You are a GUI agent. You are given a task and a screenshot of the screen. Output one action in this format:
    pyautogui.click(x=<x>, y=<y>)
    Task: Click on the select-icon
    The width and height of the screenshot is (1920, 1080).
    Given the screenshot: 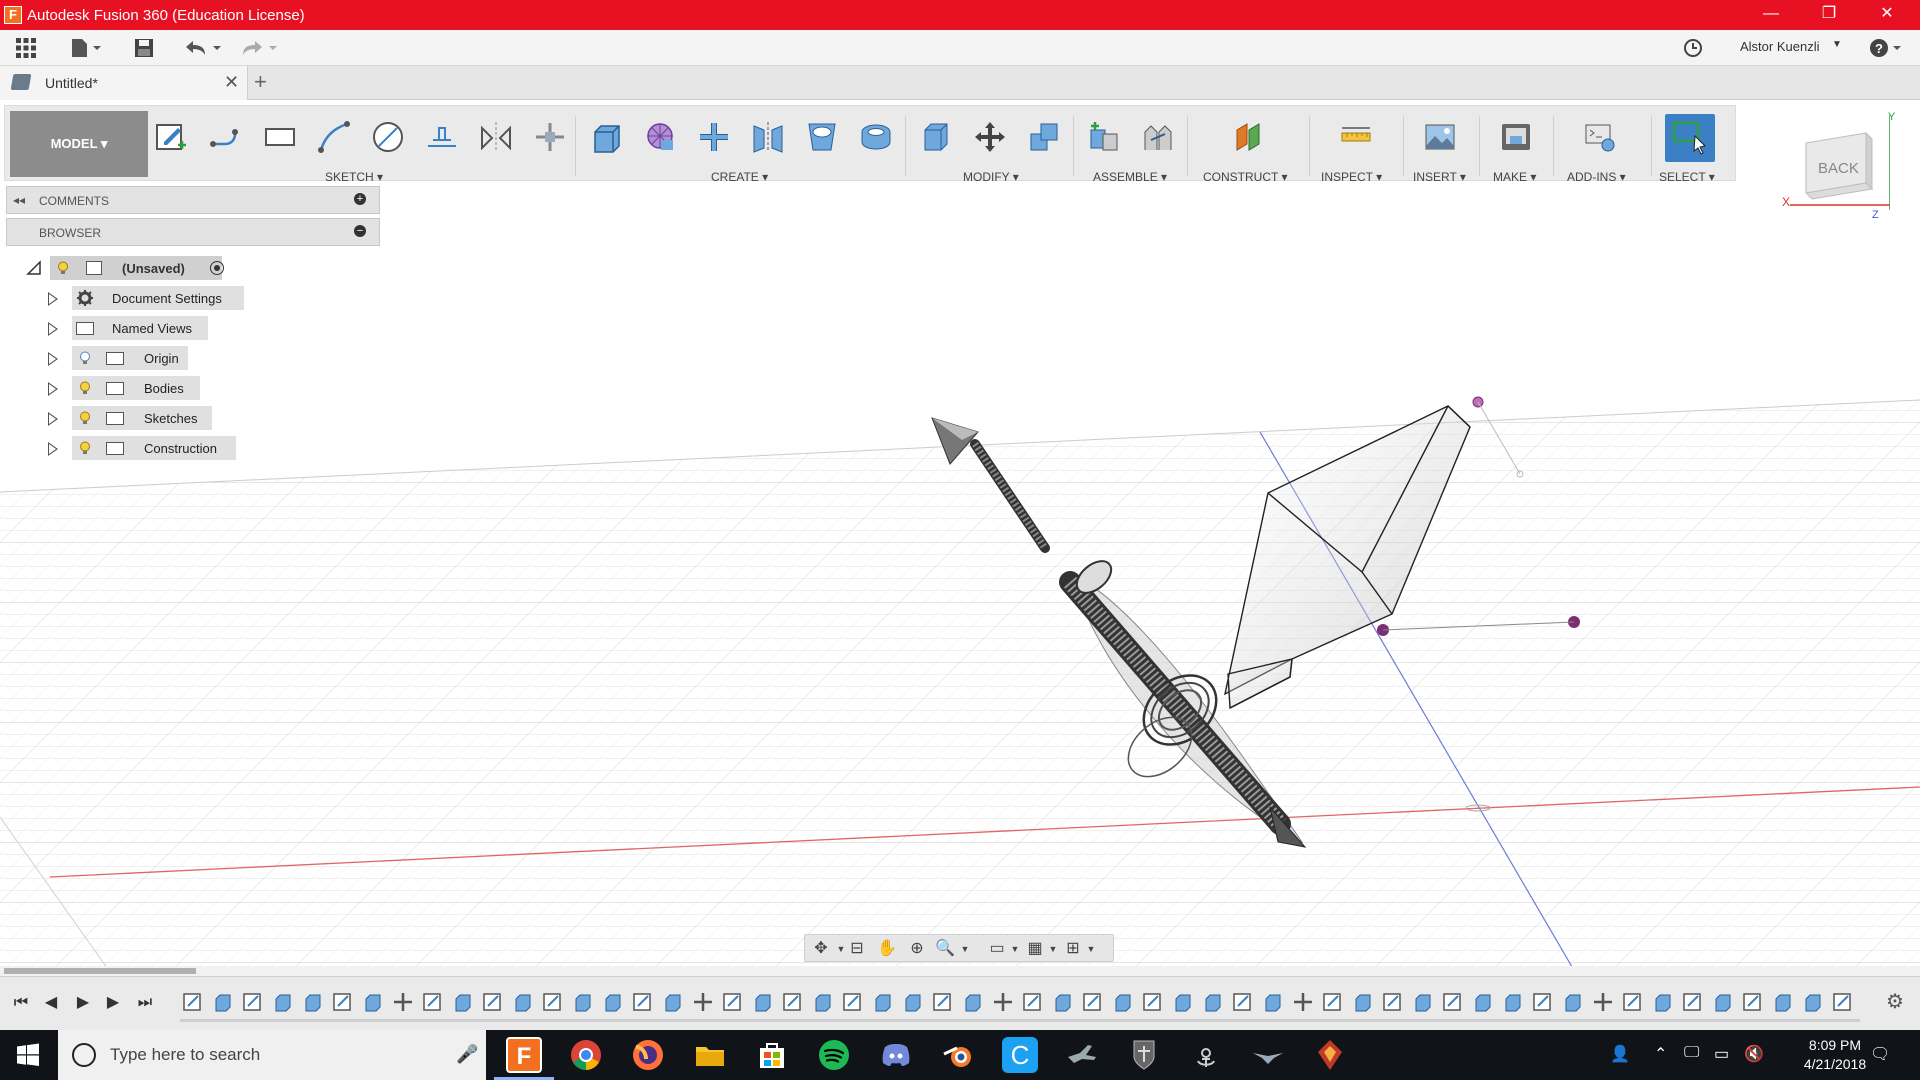 What is the action you would take?
    pyautogui.click(x=1690, y=138)
    